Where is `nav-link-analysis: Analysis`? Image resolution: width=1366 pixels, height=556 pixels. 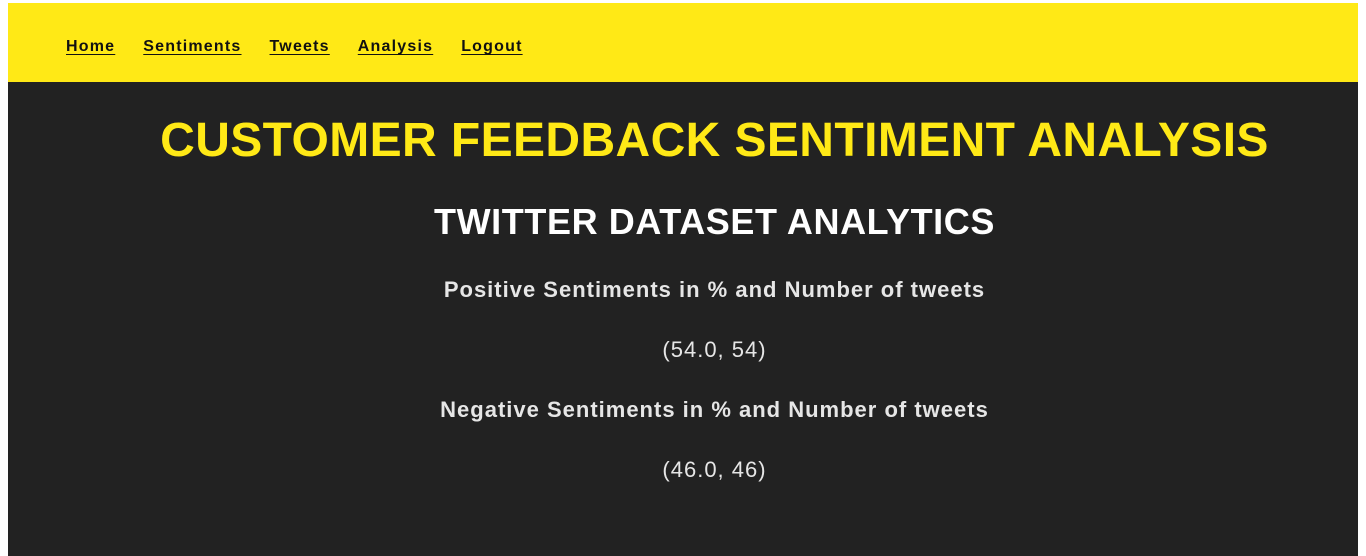
nav-link-analysis: Analysis is located at coordinates (395, 47).